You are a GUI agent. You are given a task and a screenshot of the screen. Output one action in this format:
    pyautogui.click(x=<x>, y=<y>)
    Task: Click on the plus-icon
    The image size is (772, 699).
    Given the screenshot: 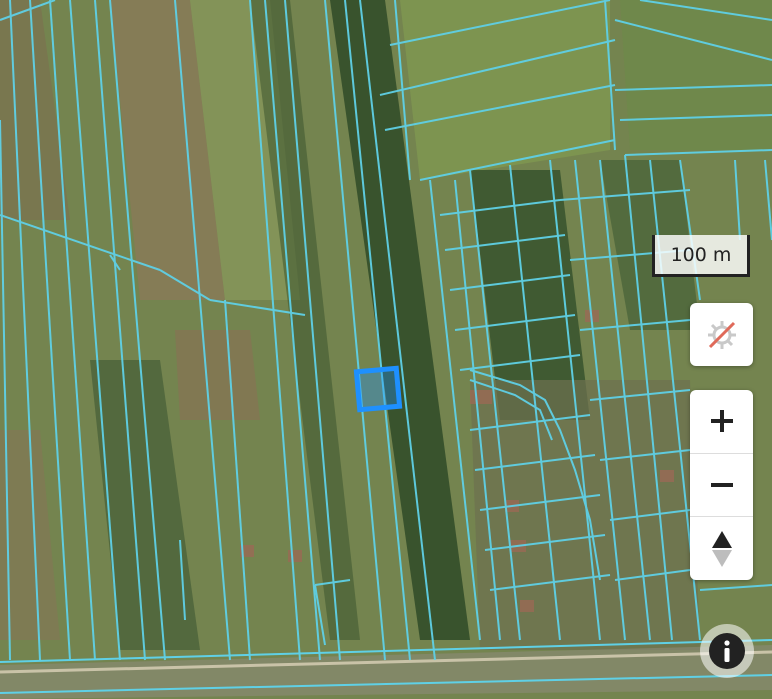 What is the action you would take?
    pyautogui.click(x=721, y=421)
    